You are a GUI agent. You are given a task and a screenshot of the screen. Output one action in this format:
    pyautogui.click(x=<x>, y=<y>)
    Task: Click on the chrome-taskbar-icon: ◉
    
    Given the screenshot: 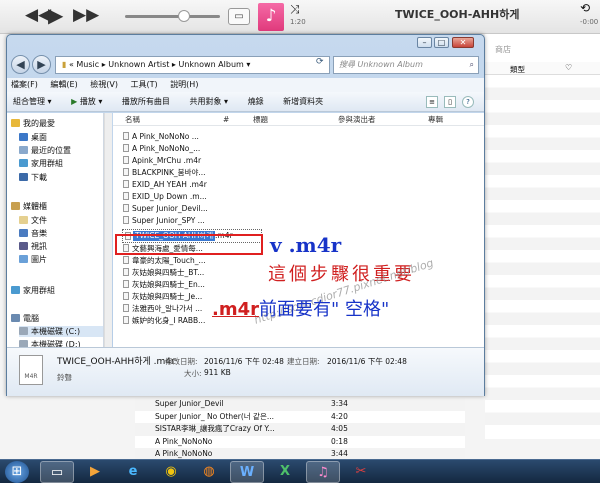 What is the action you would take?
    pyautogui.click(x=171, y=472)
    